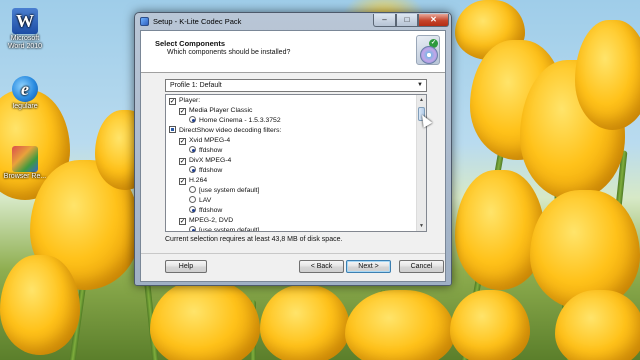 This screenshot has width=640, height=360. What do you see at coordinates (205, 200) in the screenshot?
I see `component-label: LAV` at bounding box center [205, 200].